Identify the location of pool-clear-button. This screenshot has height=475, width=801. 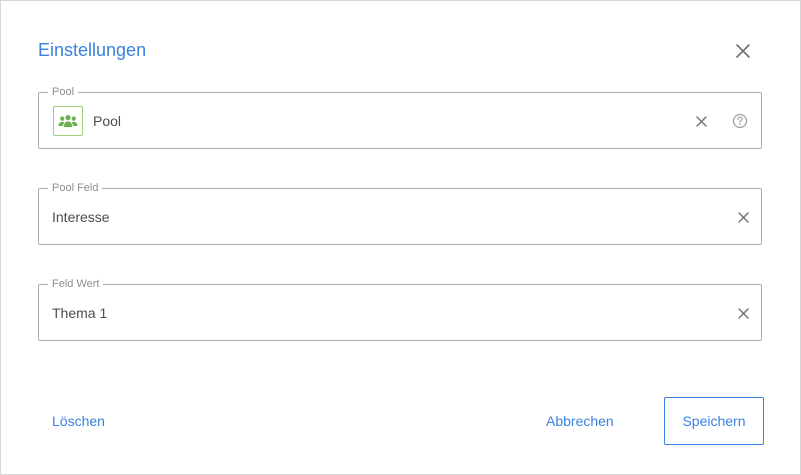
(701, 121).